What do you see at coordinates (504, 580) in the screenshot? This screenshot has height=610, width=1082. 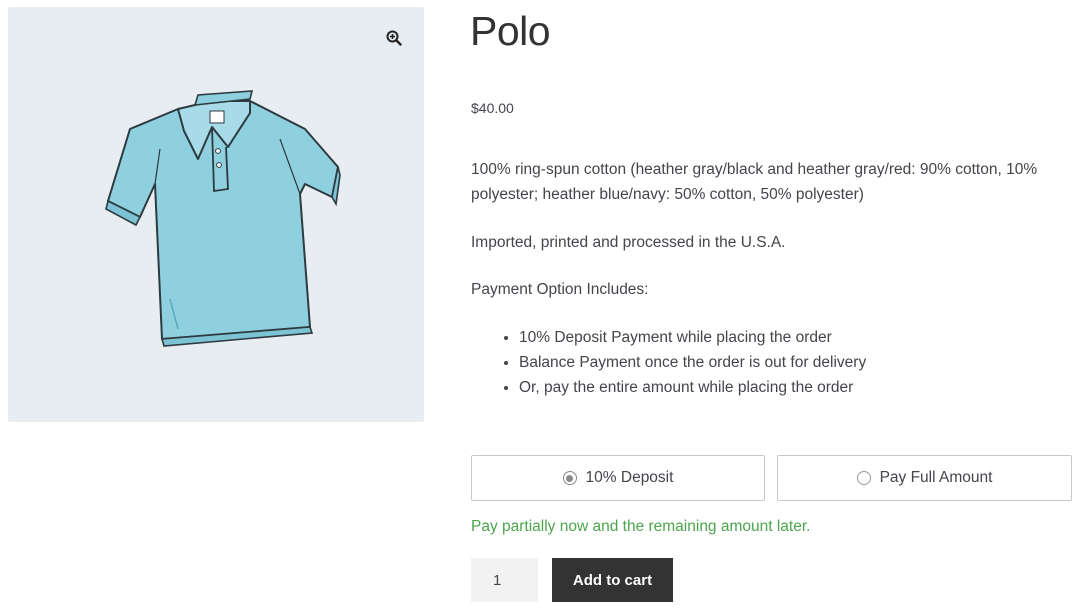 I see `quantity-input` at bounding box center [504, 580].